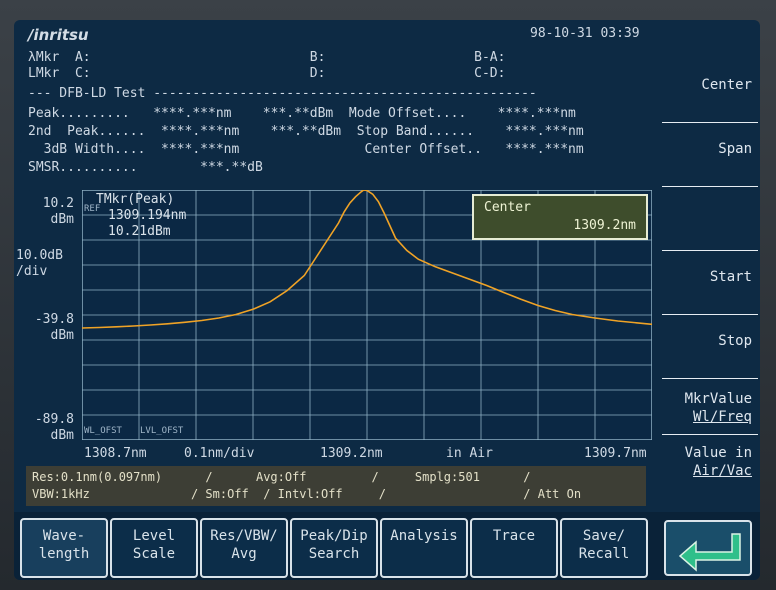  What do you see at coordinates (64, 548) in the screenshot?
I see `tab-wavelength: Wave-length` at bounding box center [64, 548].